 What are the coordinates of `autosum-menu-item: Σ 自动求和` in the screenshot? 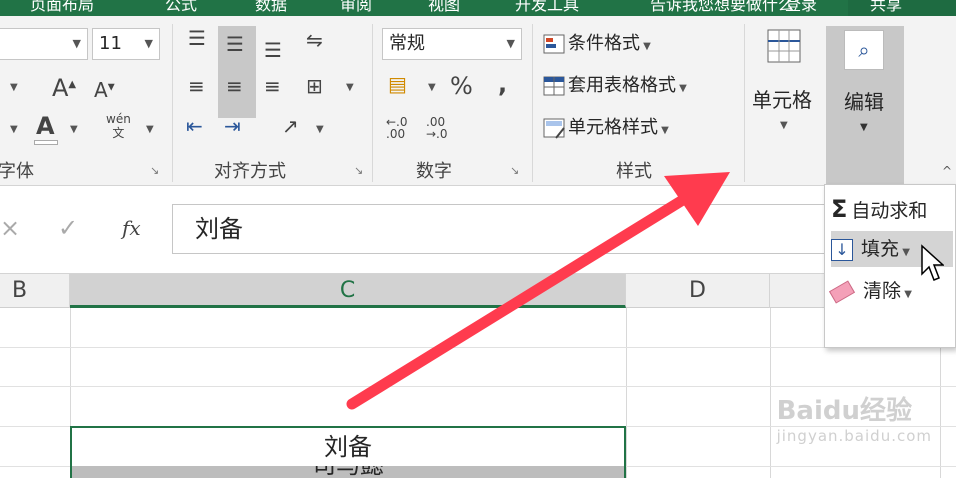 It's located at (892, 209).